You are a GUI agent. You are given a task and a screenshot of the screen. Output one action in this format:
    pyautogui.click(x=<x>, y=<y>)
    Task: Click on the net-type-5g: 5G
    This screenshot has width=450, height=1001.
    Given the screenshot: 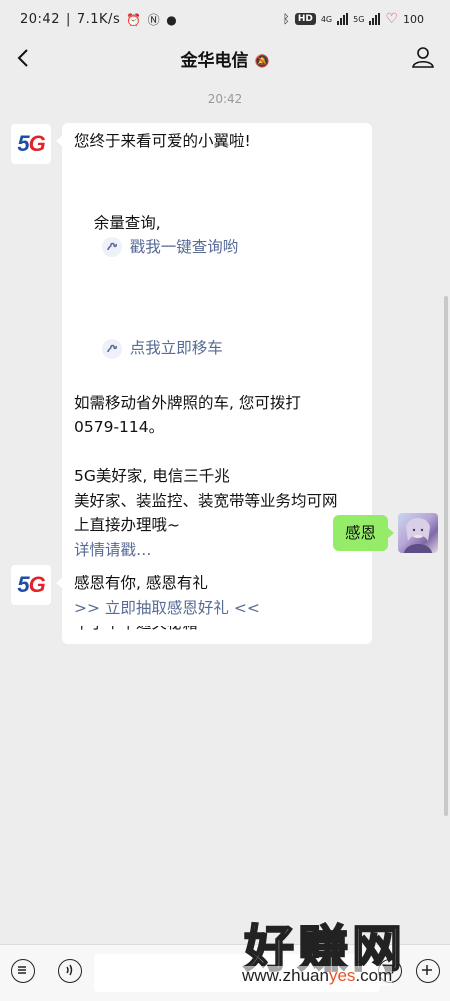 What is the action you would take?
    pyautogui.click(x=359, y=19)
    